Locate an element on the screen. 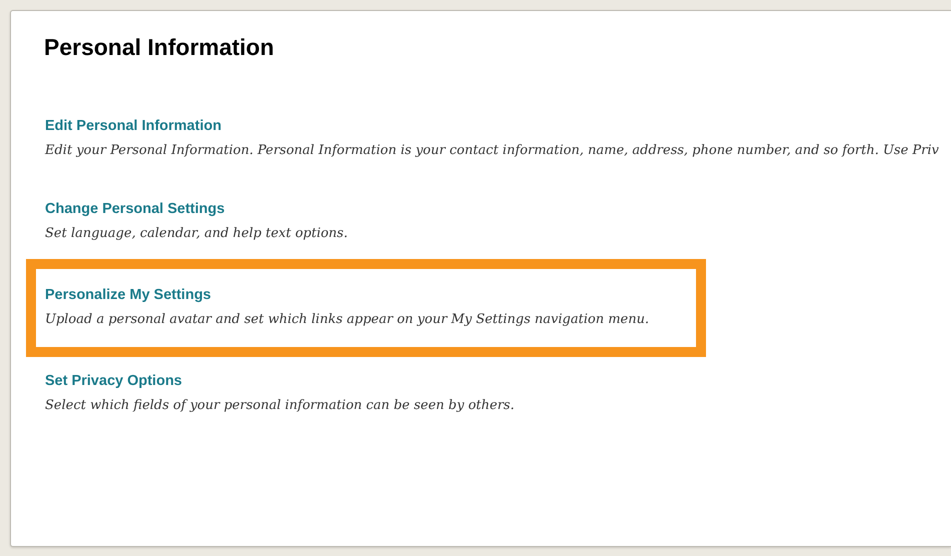 The width and height of the screenshot is (951, 556). option-description: Select which fields of your personal information can be seen by others. is located at coordinates (279, 406).